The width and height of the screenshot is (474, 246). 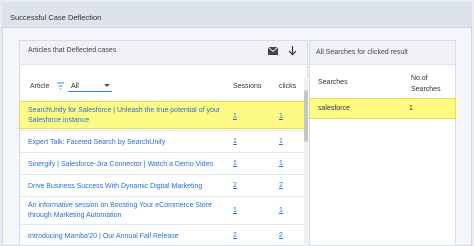 What do you see at coordinates (306, 116) in the screenshot?
I see `articles-scrollbar-thumb` at bounding box center [306, 116].